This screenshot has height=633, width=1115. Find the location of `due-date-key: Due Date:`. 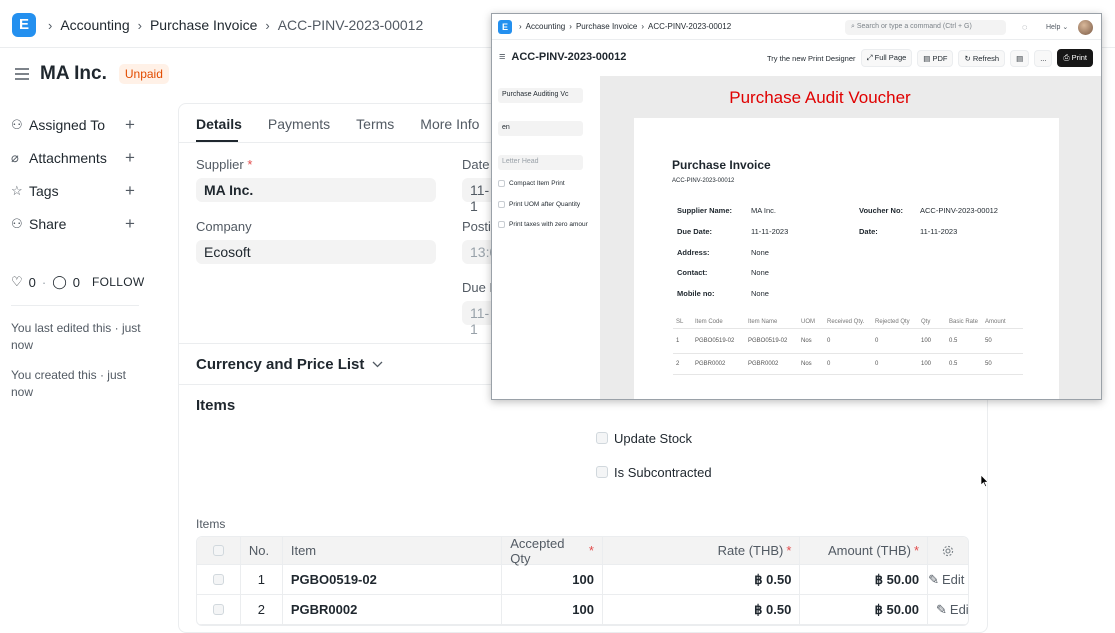

due-date-key: Due Date: is located at coordinates (695, 231).